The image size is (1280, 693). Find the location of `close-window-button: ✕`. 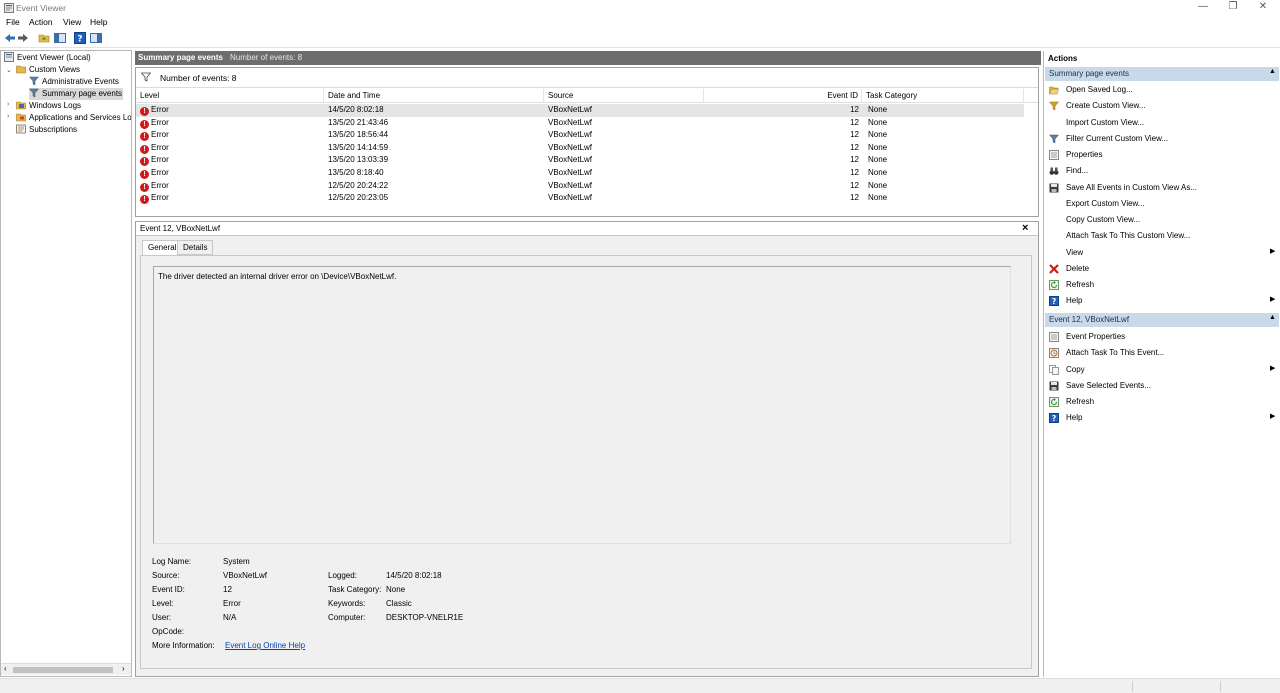

close-window-button: ✕ is located at coordinates (1263, 7).